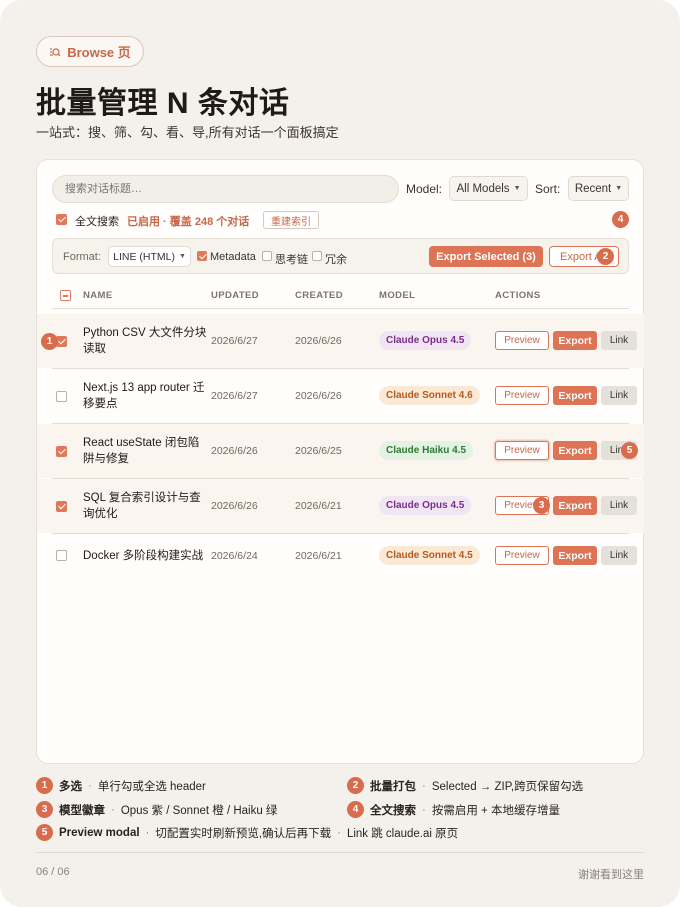 This screenshot has height=907, width=680. What do you see at coordinates (82, 257) in the screenshot?
I see `format-label: Format:` at bounding box center [82, 257].